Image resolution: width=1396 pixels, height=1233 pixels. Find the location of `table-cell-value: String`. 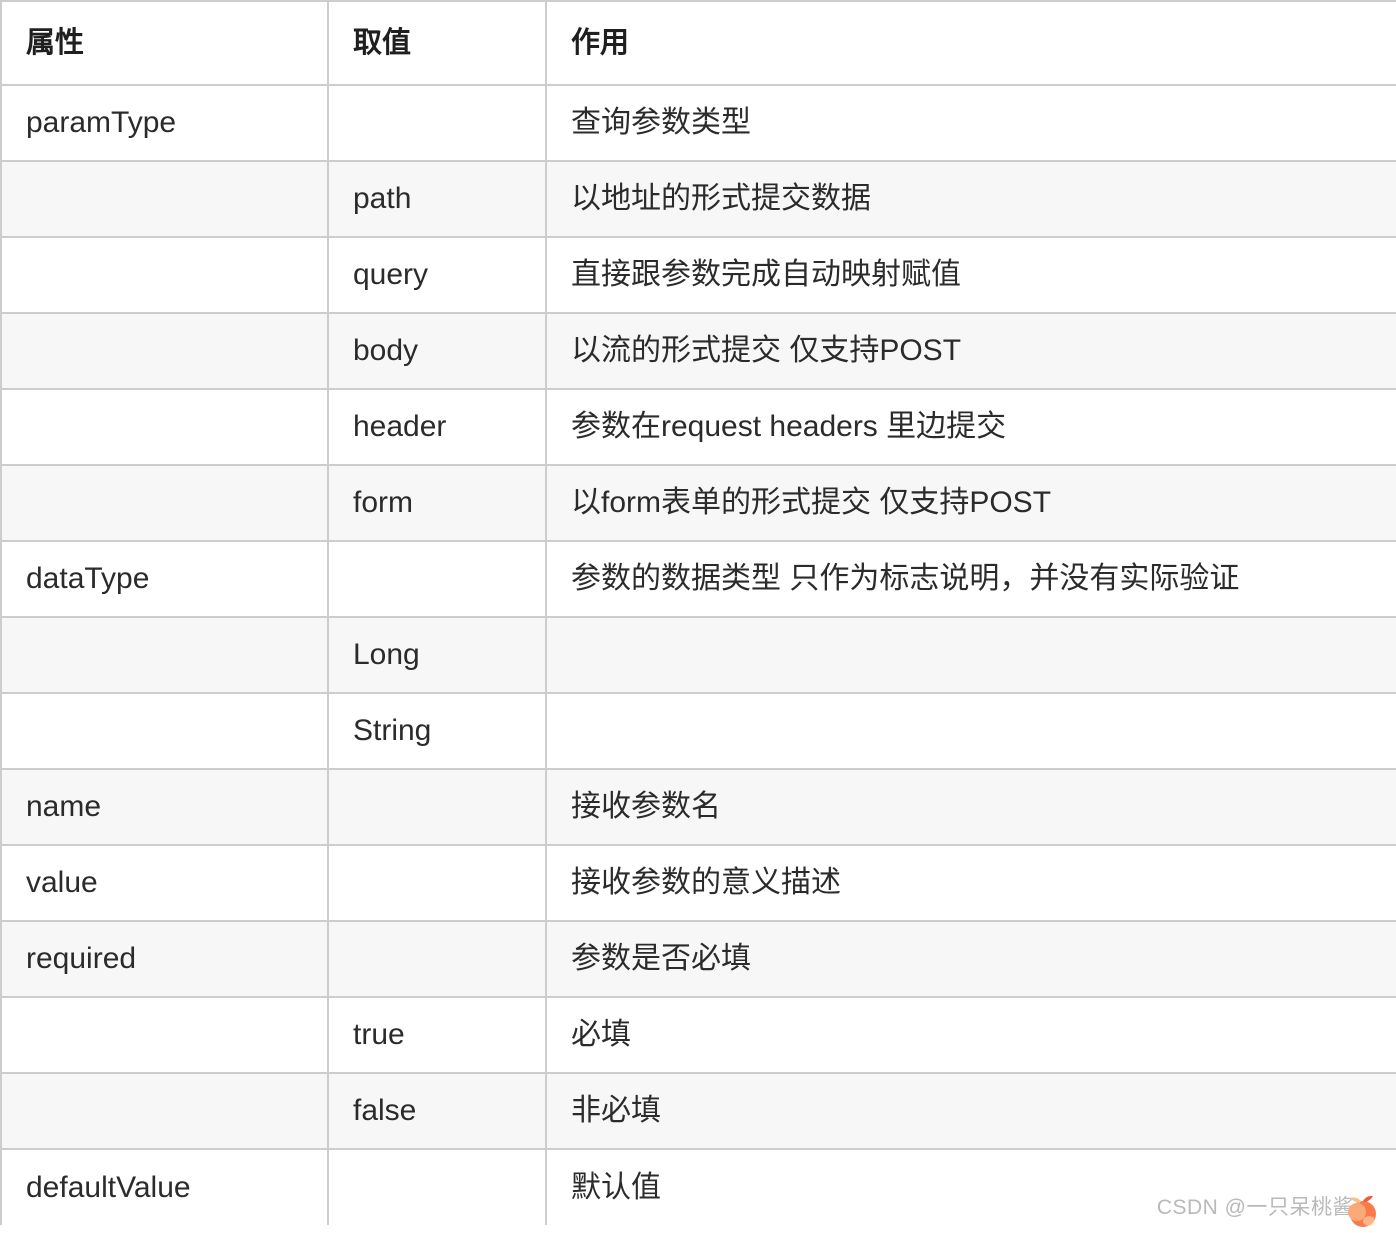

table-cell-value: String is located at coordinates (437, 731).